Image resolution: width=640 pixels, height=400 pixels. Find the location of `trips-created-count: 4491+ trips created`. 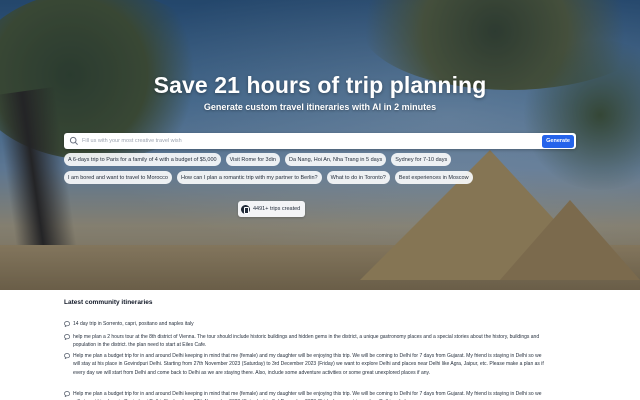

trips-created-count: 4491+ trips created is located at coordinates (277, 209).